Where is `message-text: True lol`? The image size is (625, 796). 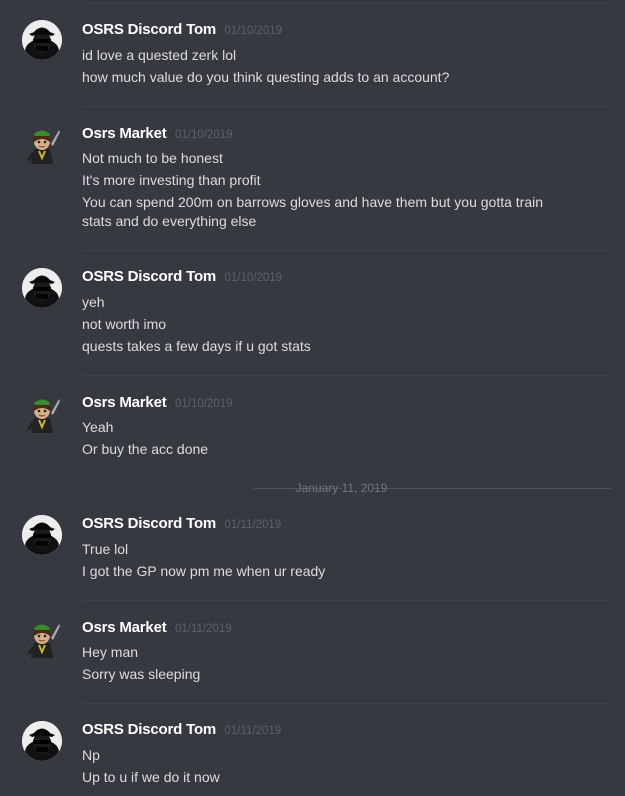 message-text: True lol is located at coordinates (105, 549).